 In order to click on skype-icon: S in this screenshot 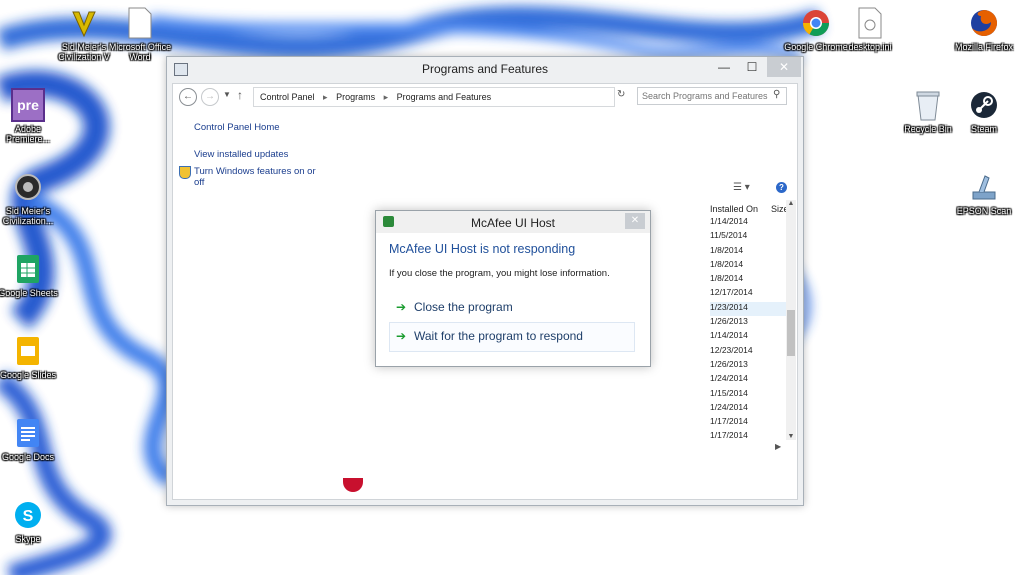, I will do `click(28, 515)`.